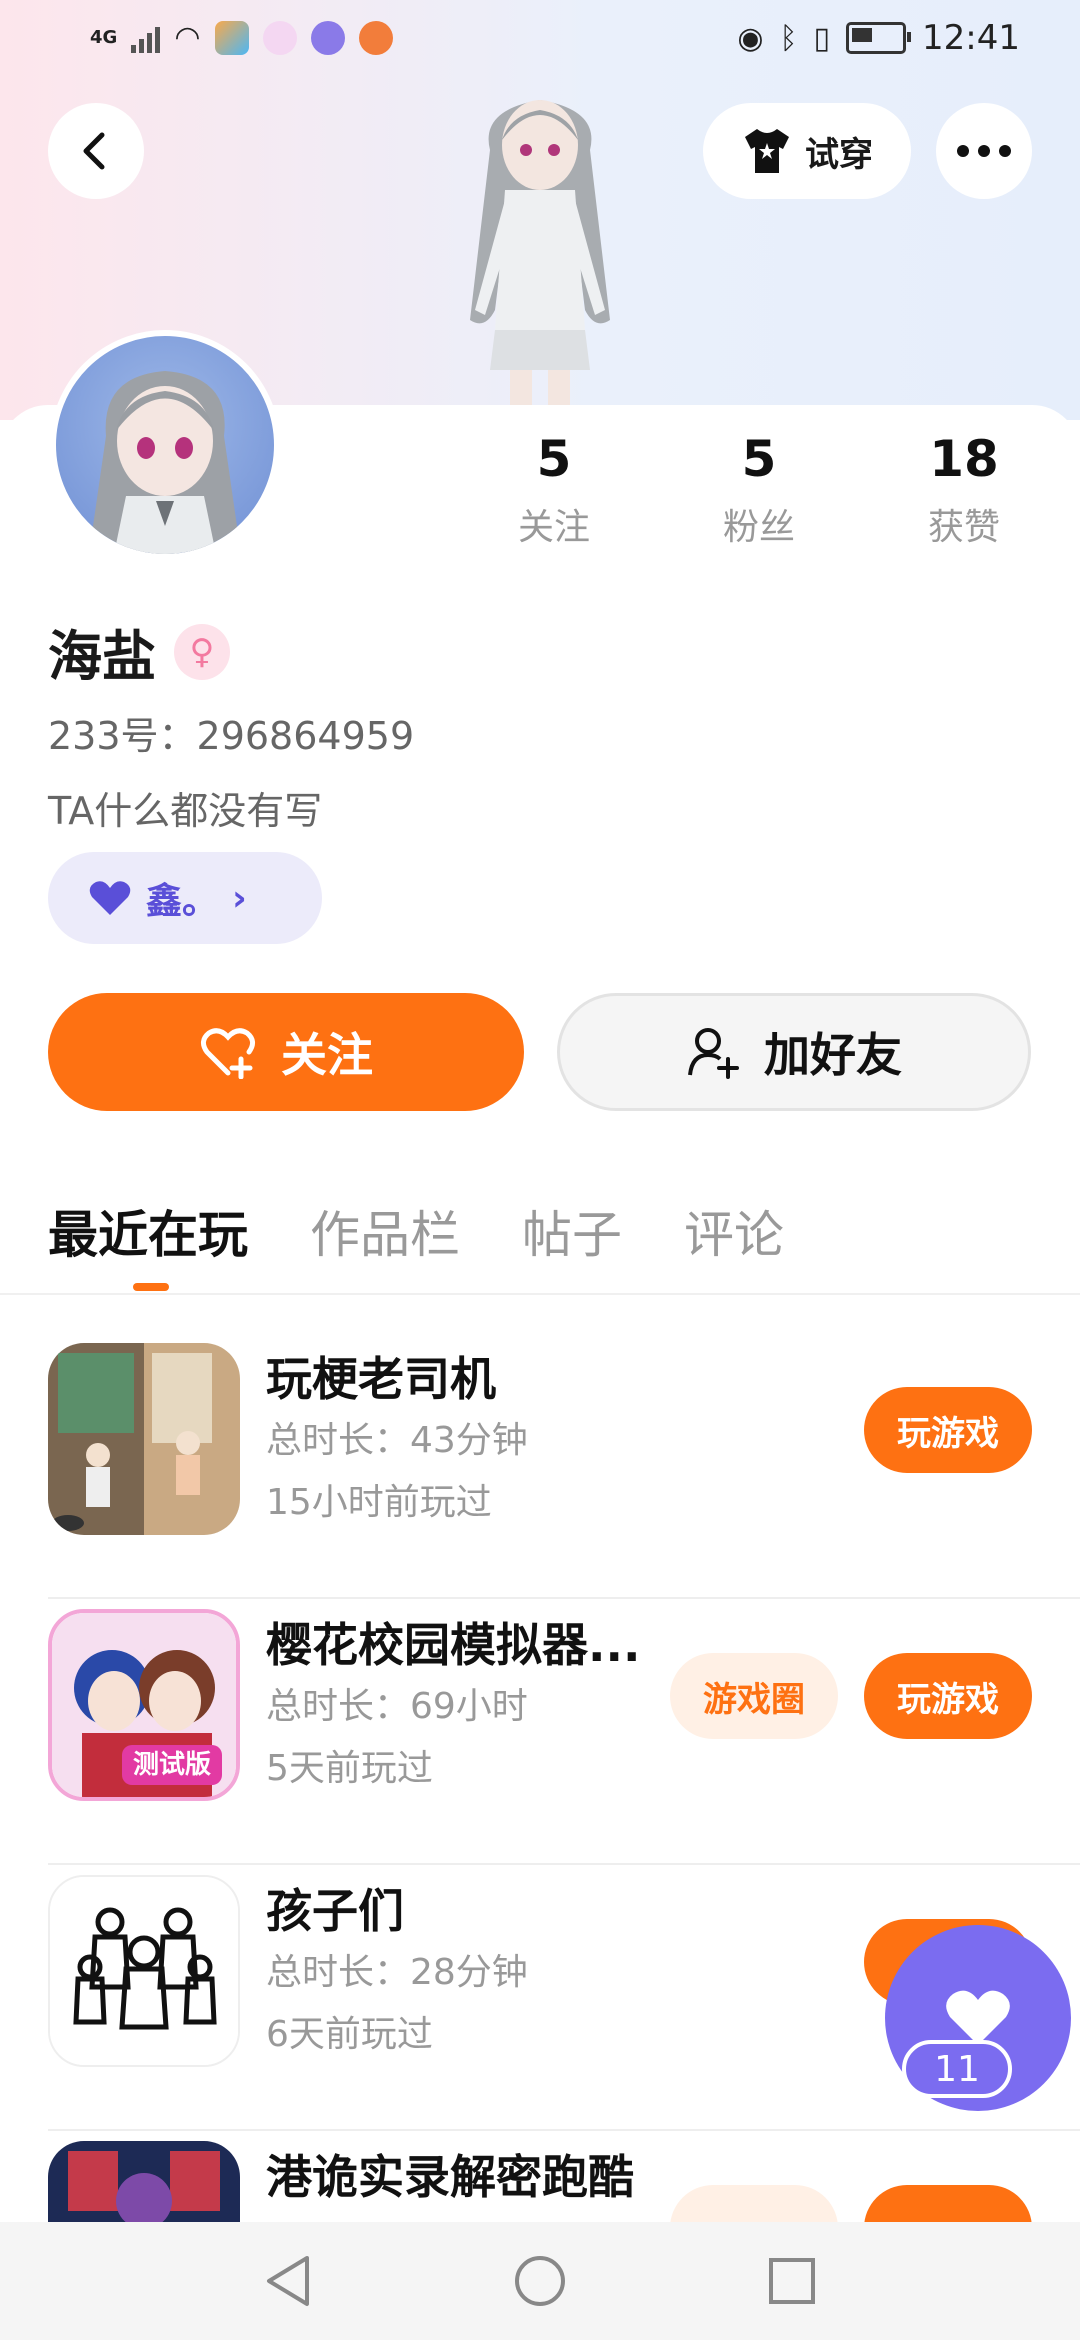 Image resolution: width=1080 pixels, height=2340 pixels. Describe the element at coordinates (553, 527) in the screenshot. I see `stat-label: 关注` at that location.